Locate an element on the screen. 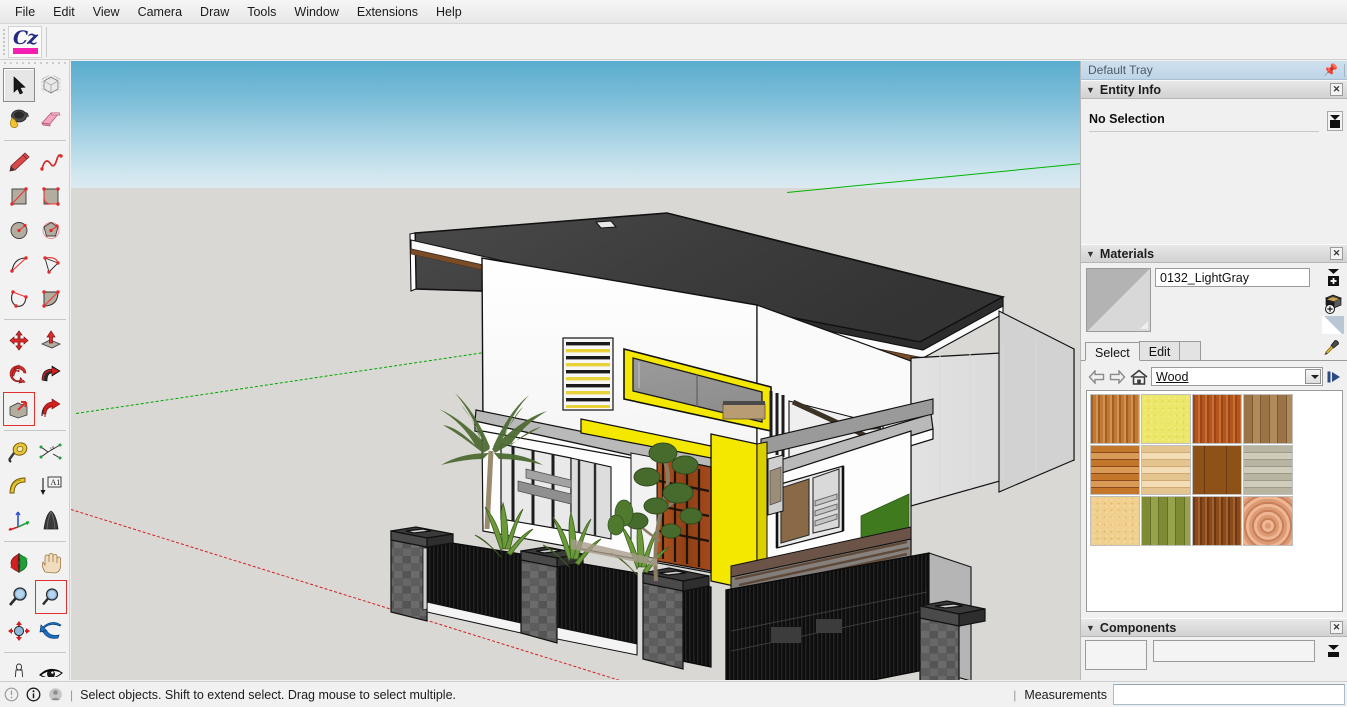 The width and height of the screenshot is (1347, 707). menu-view: View is located at coordinates (106, 12).